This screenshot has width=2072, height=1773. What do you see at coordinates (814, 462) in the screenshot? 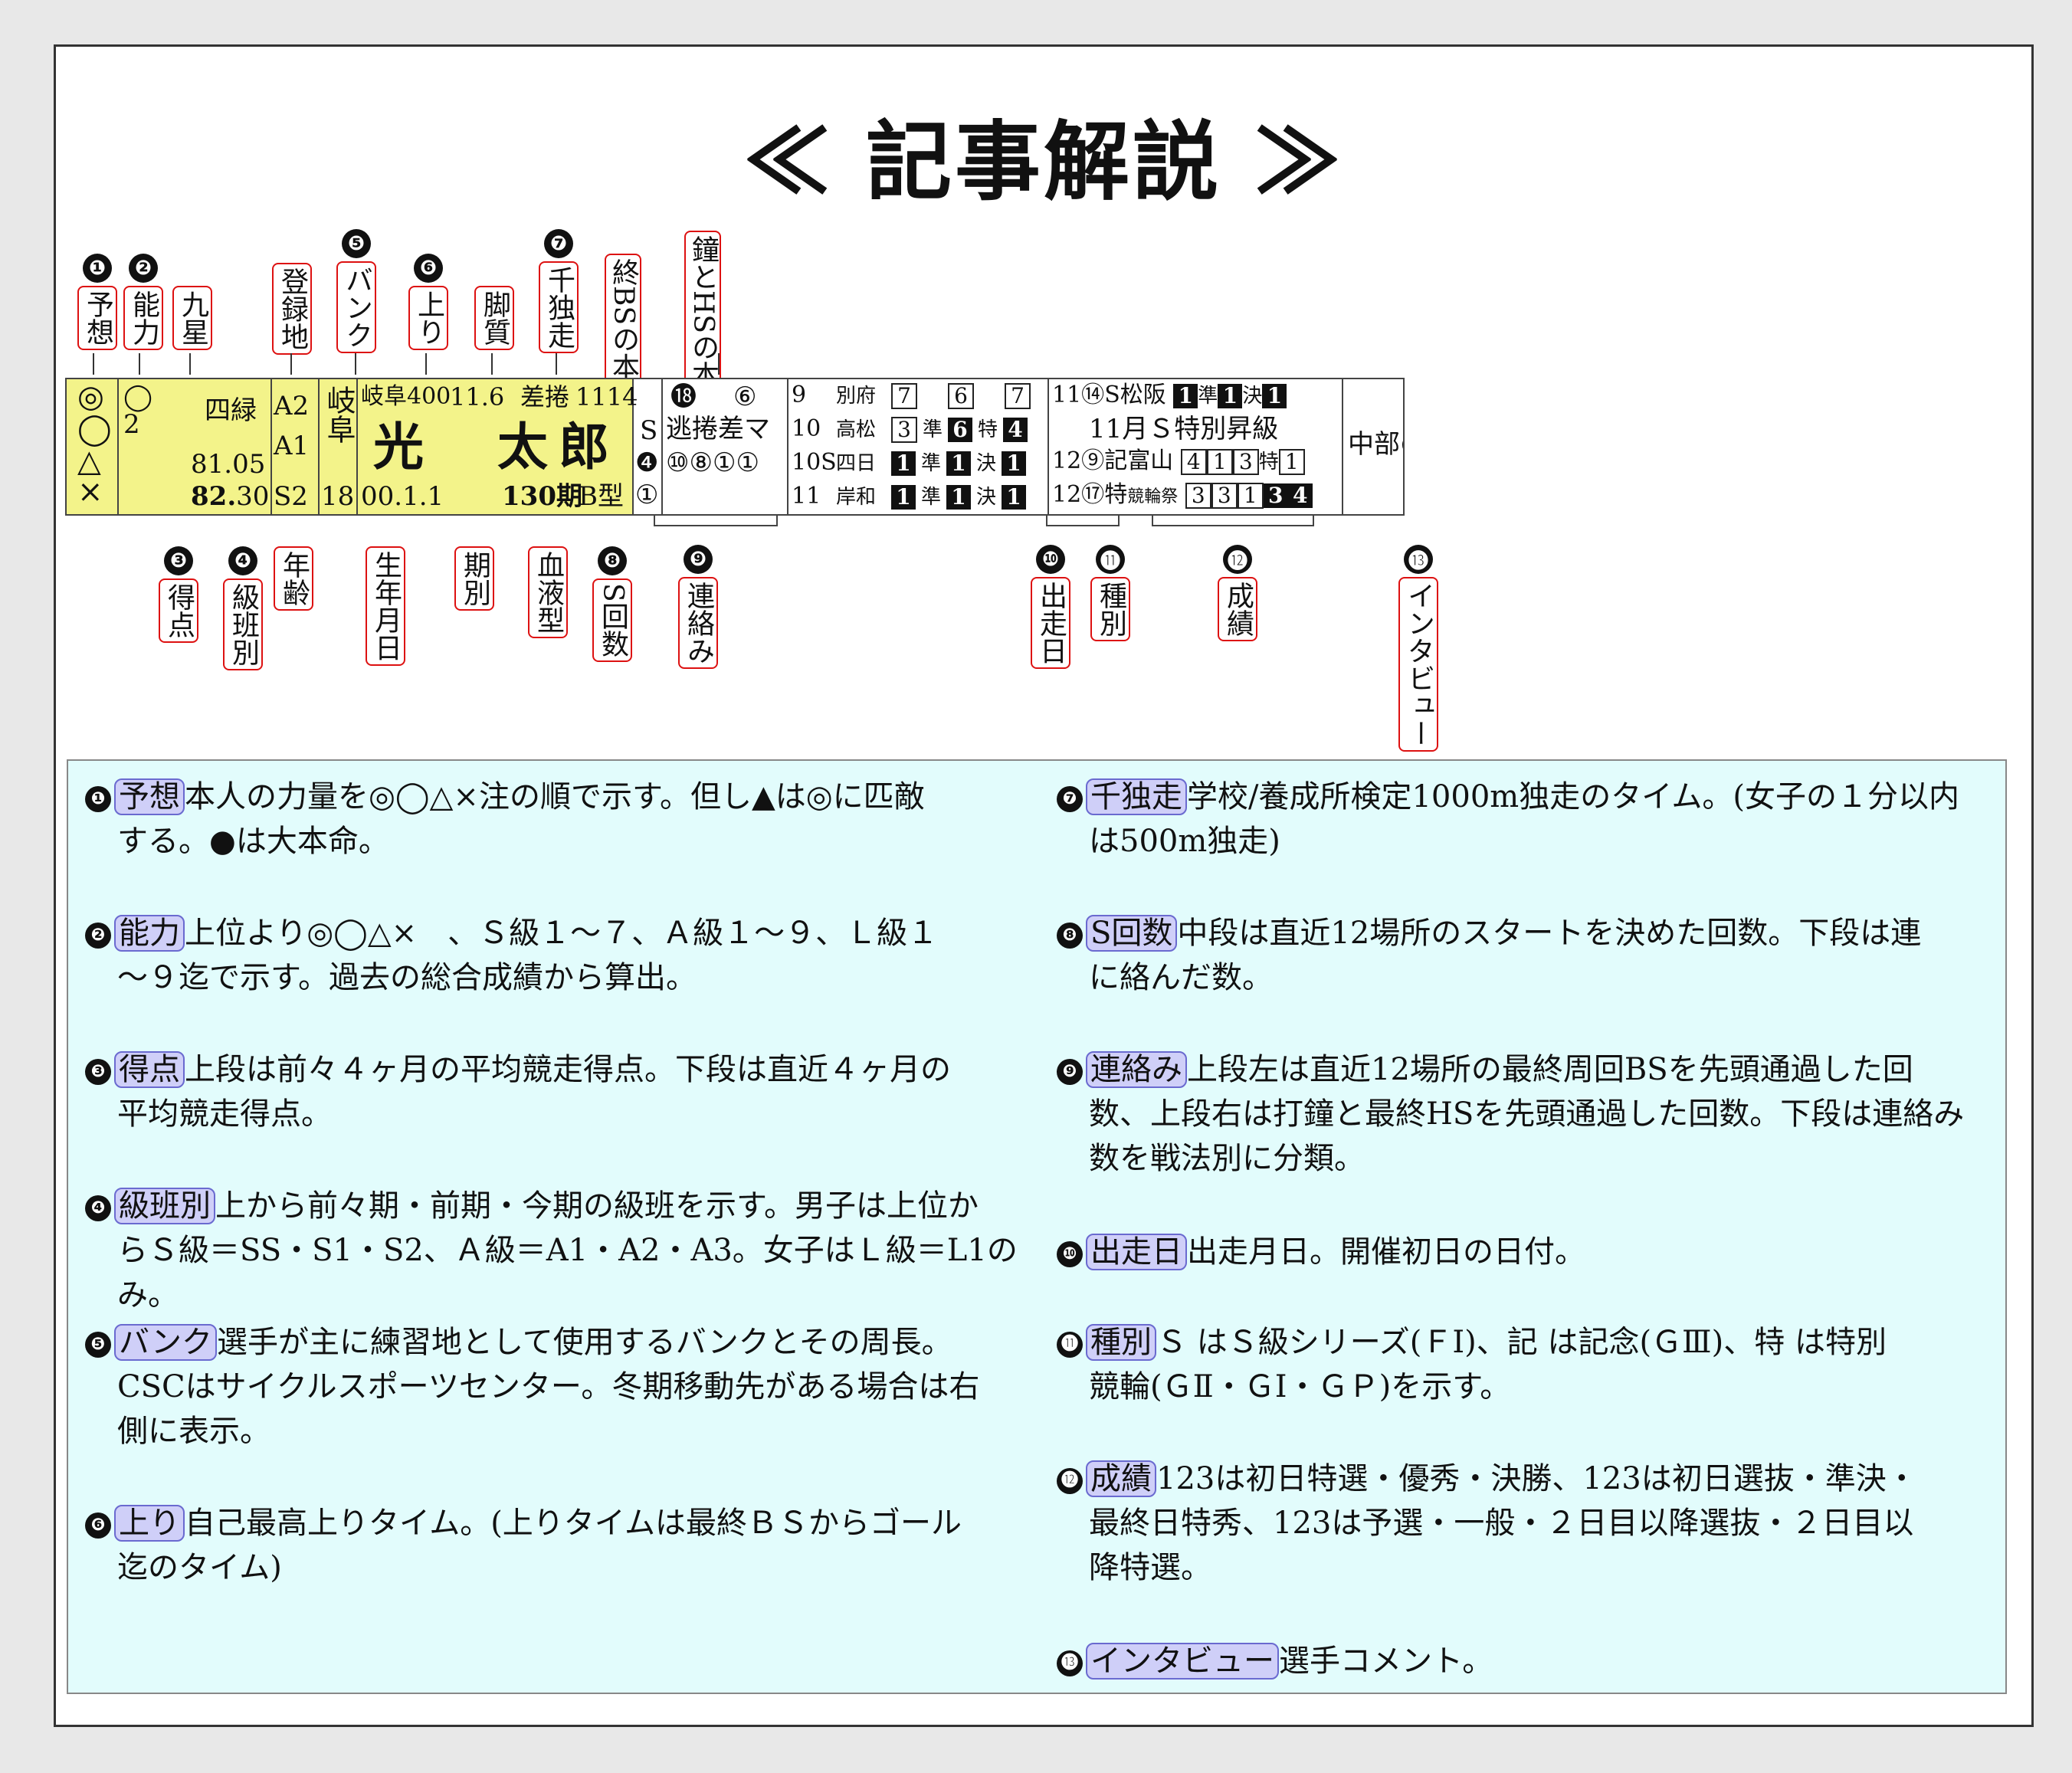
I see `race-date: 10S` at bounding box center [814, 462].